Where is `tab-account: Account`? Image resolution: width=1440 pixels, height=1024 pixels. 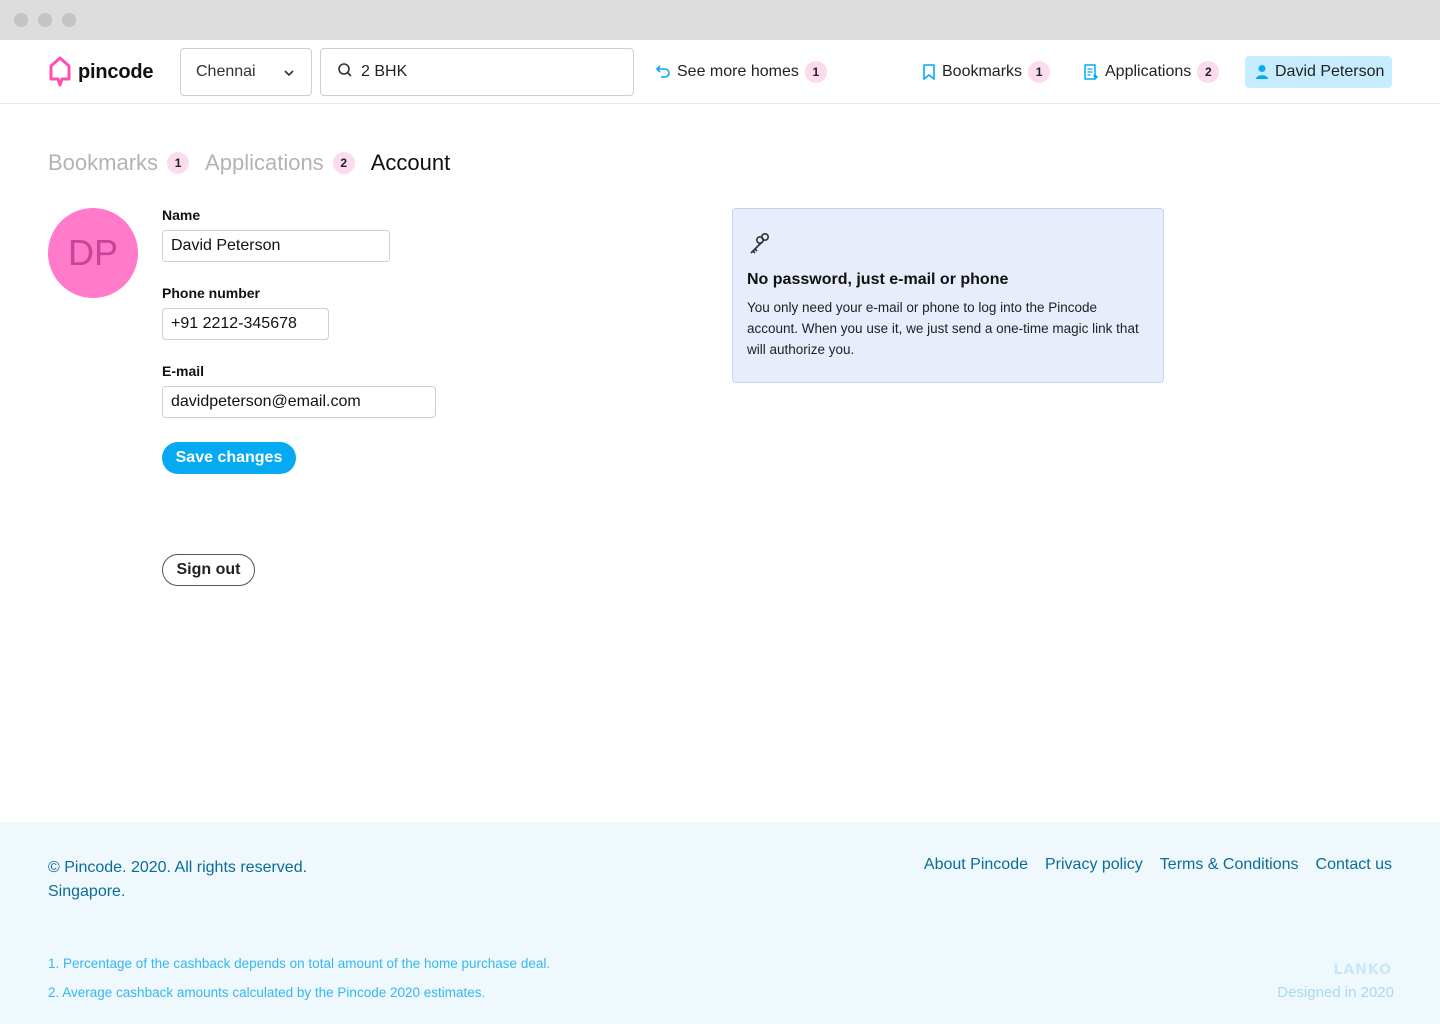
tab-account: Account is located at coordinates (411, 163).